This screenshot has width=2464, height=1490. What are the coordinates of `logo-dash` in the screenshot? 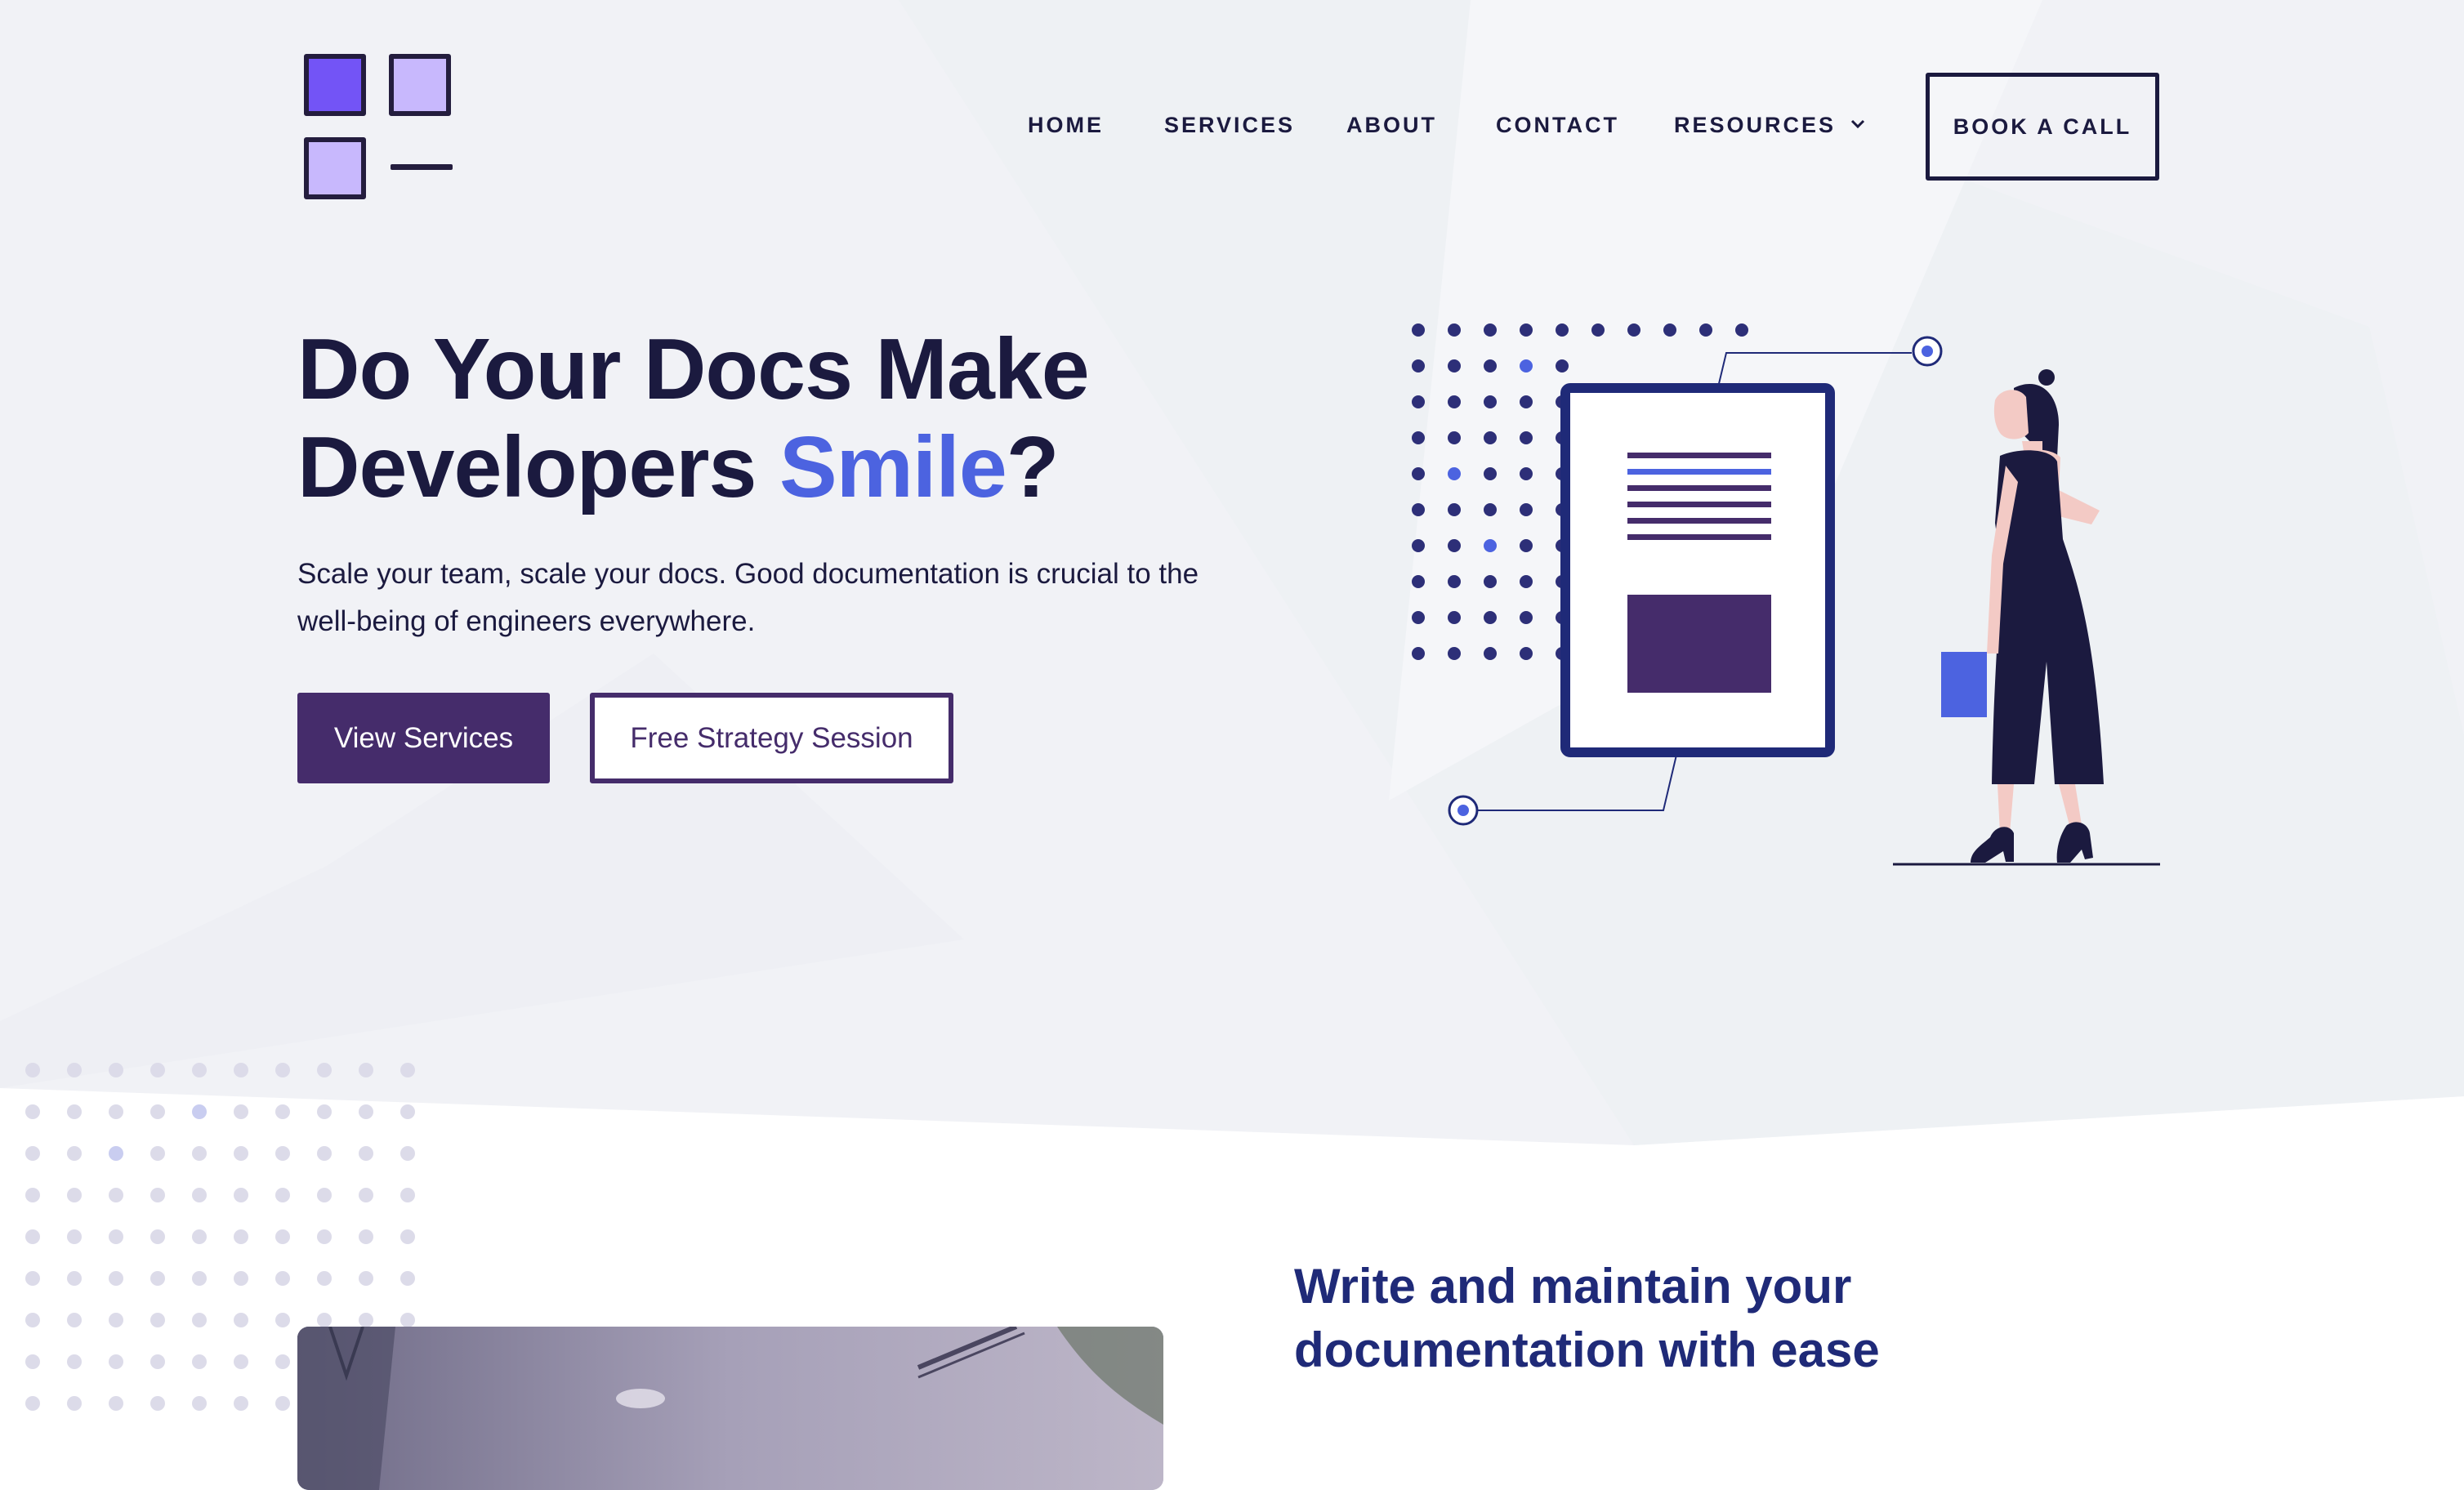 It's located at (422, 167).